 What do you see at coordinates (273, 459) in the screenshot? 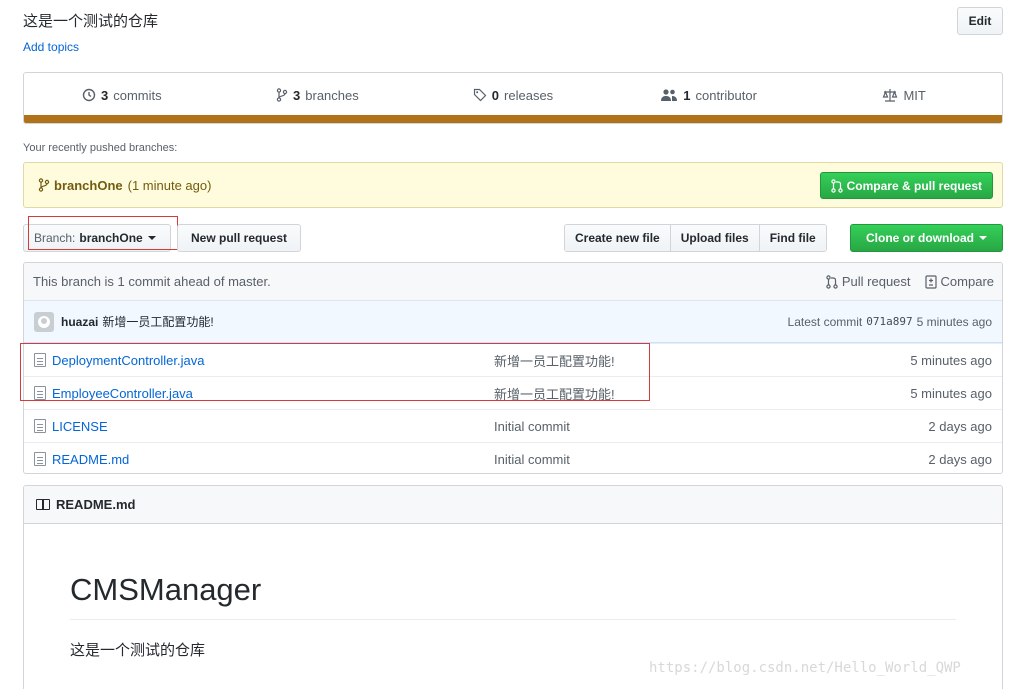
I see `file-name-link: README.md` at bounding box center [273, 459].